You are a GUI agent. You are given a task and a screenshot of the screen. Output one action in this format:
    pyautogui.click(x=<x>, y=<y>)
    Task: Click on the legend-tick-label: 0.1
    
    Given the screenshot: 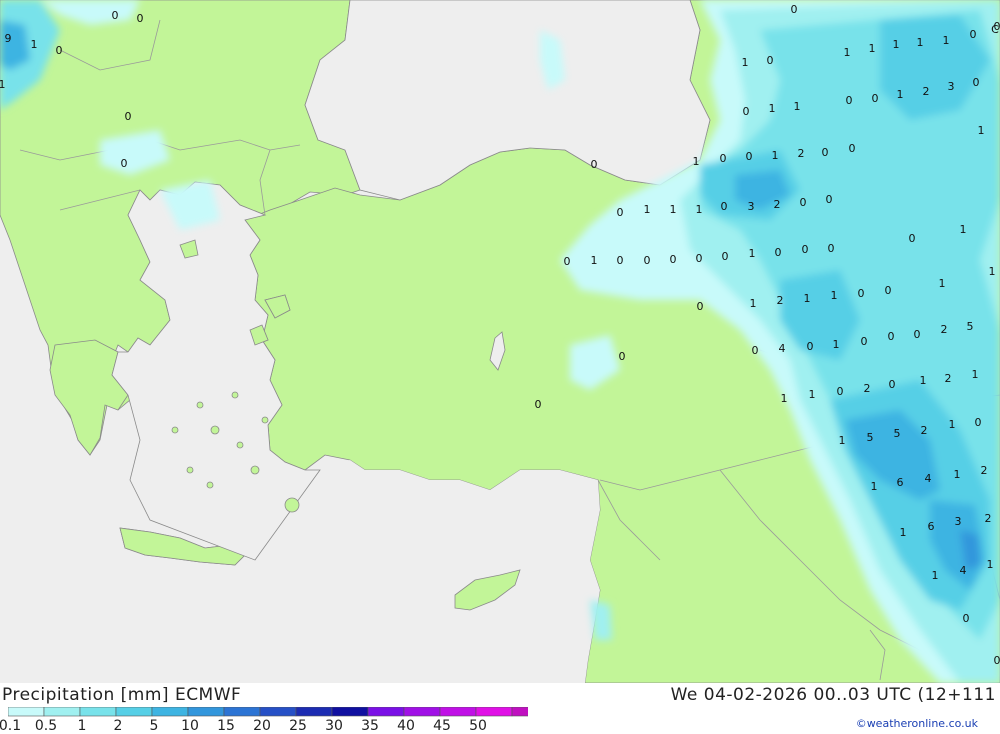 What is the action you would take?
    pyautogui.click(x=10, y=726)
    